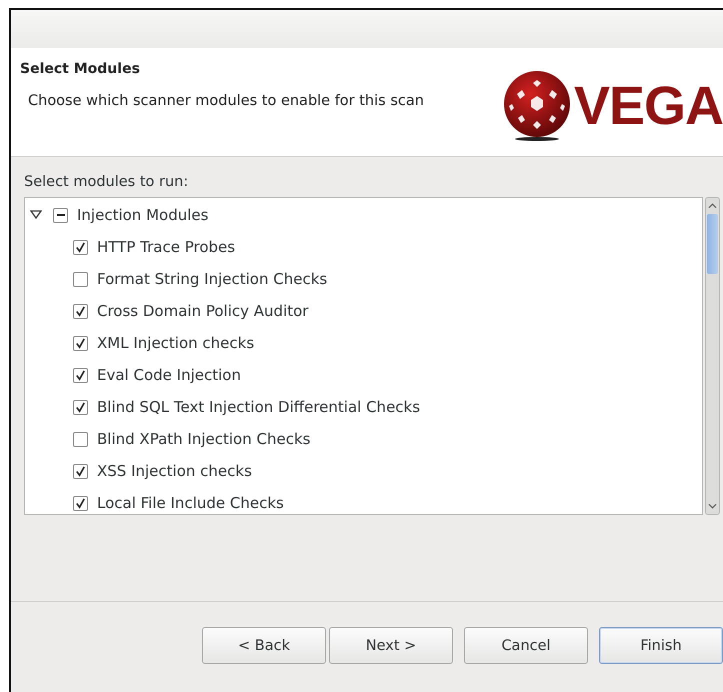  What do you see at coordinates (661, 645) in the screenshot?
I see `wizard-button: Finish` at bounding box center [661, 645].